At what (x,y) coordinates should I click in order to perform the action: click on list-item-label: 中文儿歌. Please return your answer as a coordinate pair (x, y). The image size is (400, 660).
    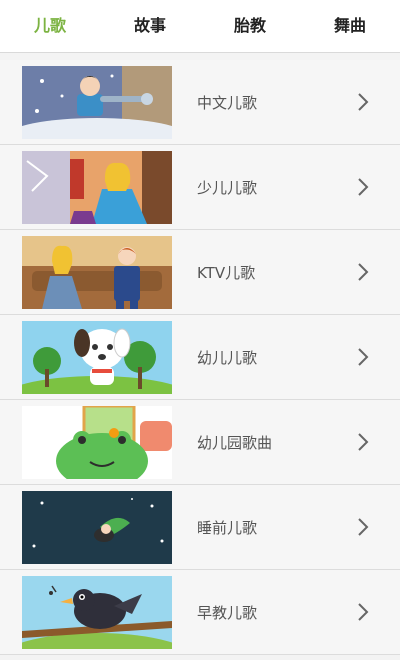
    Looking at the image, I should click on (227, 102).